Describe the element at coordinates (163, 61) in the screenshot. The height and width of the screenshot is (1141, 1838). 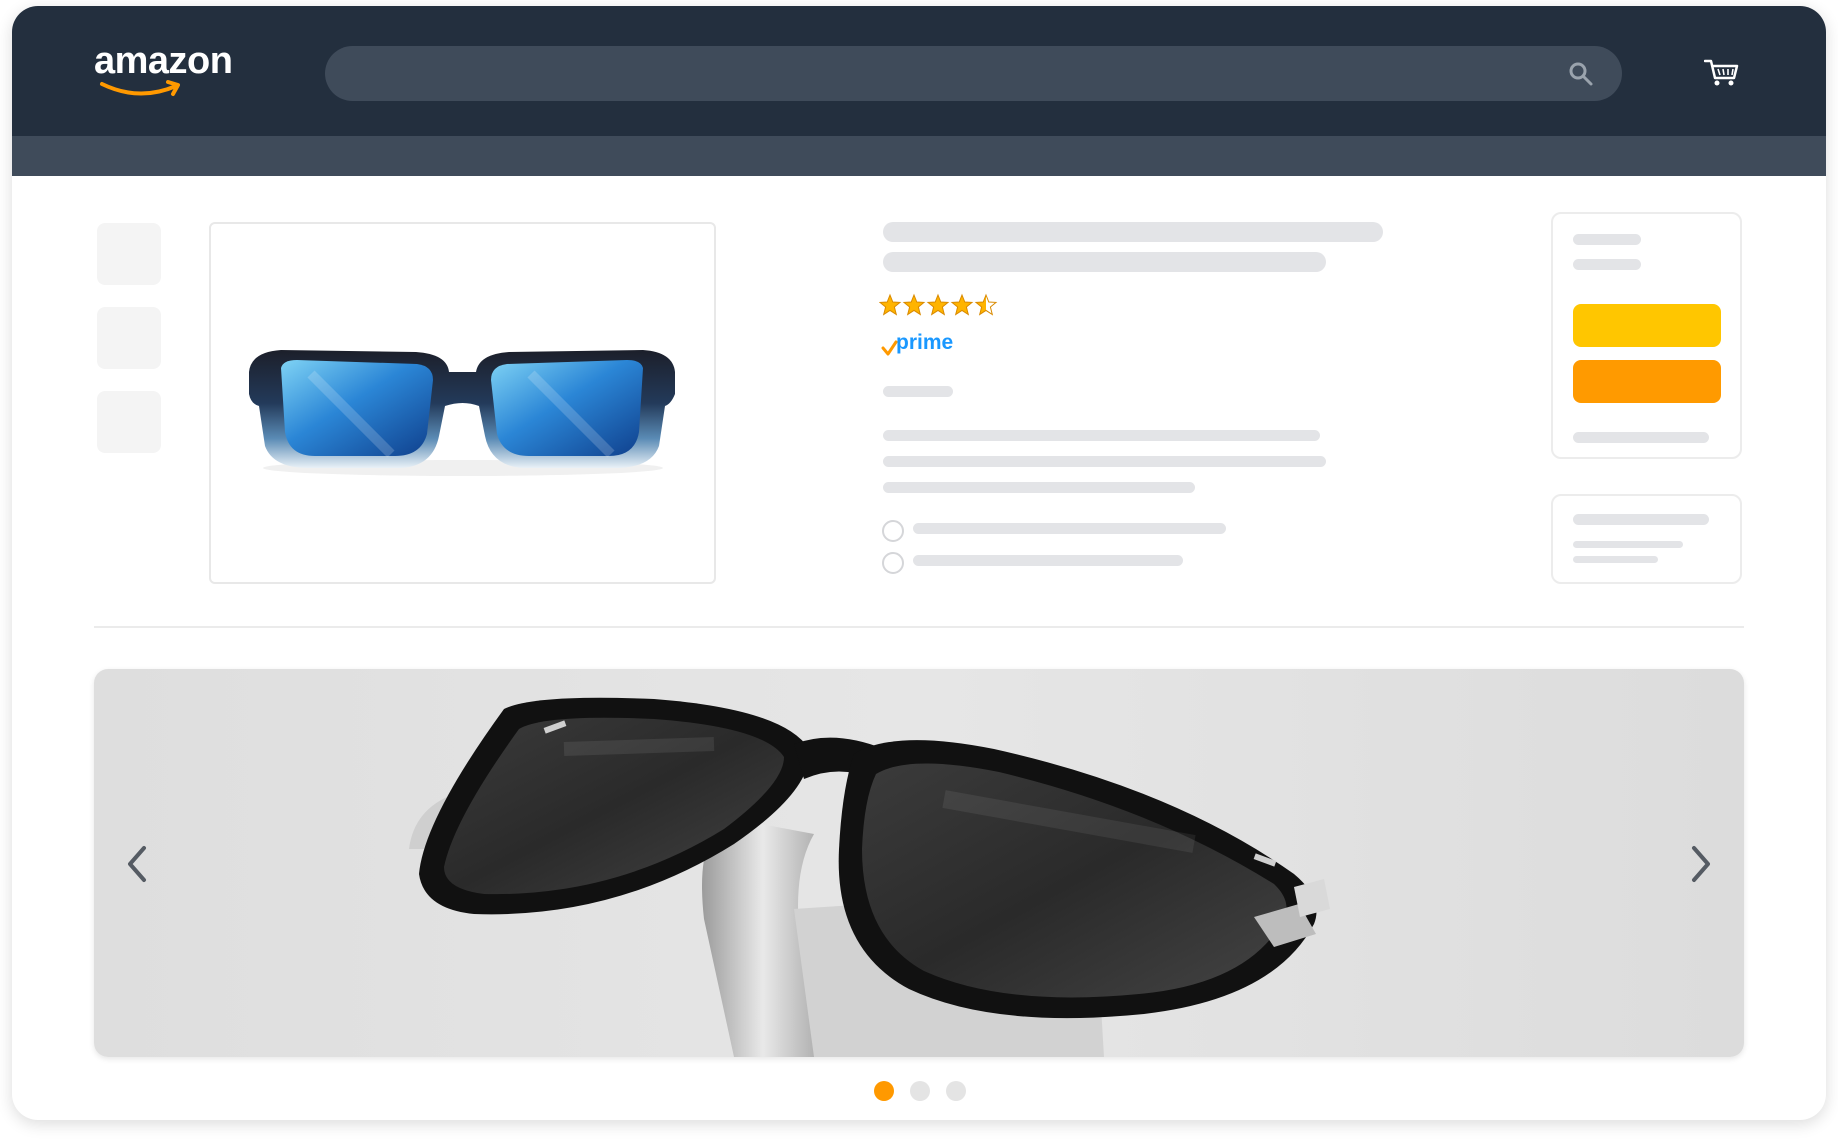
I see `logo-text: amazon` at that location.